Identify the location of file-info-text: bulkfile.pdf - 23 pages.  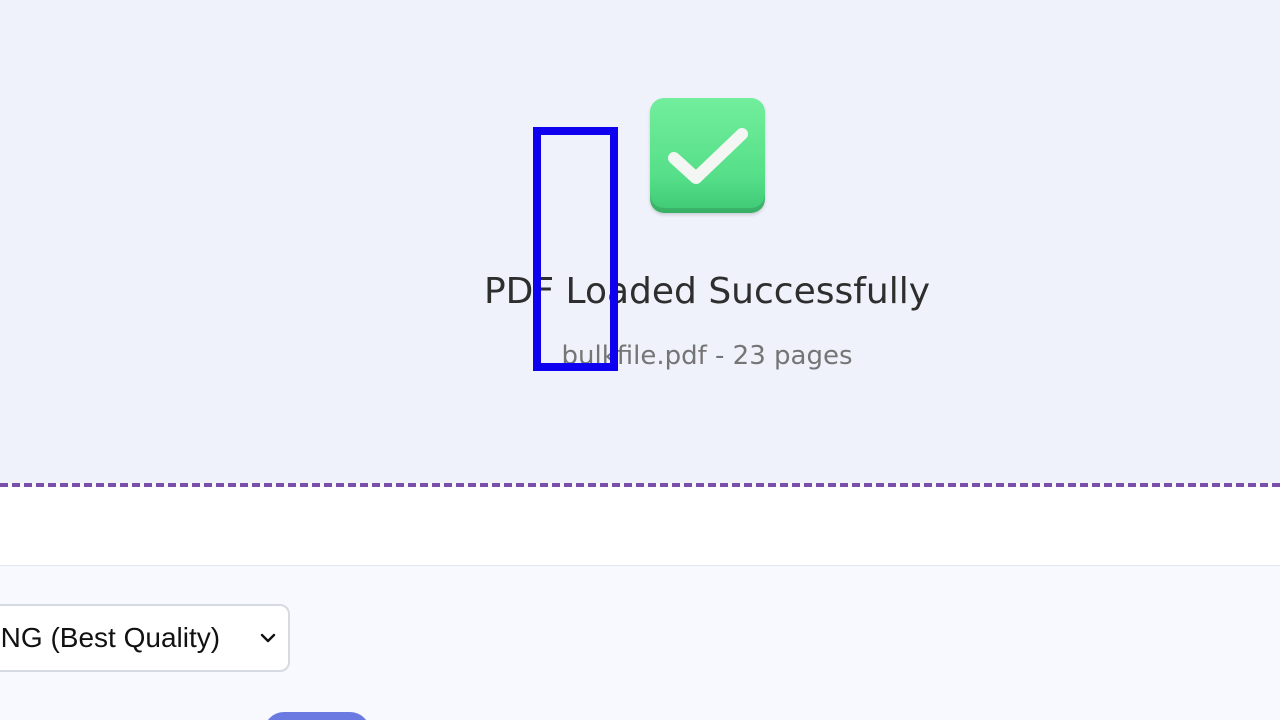
(707, 356).